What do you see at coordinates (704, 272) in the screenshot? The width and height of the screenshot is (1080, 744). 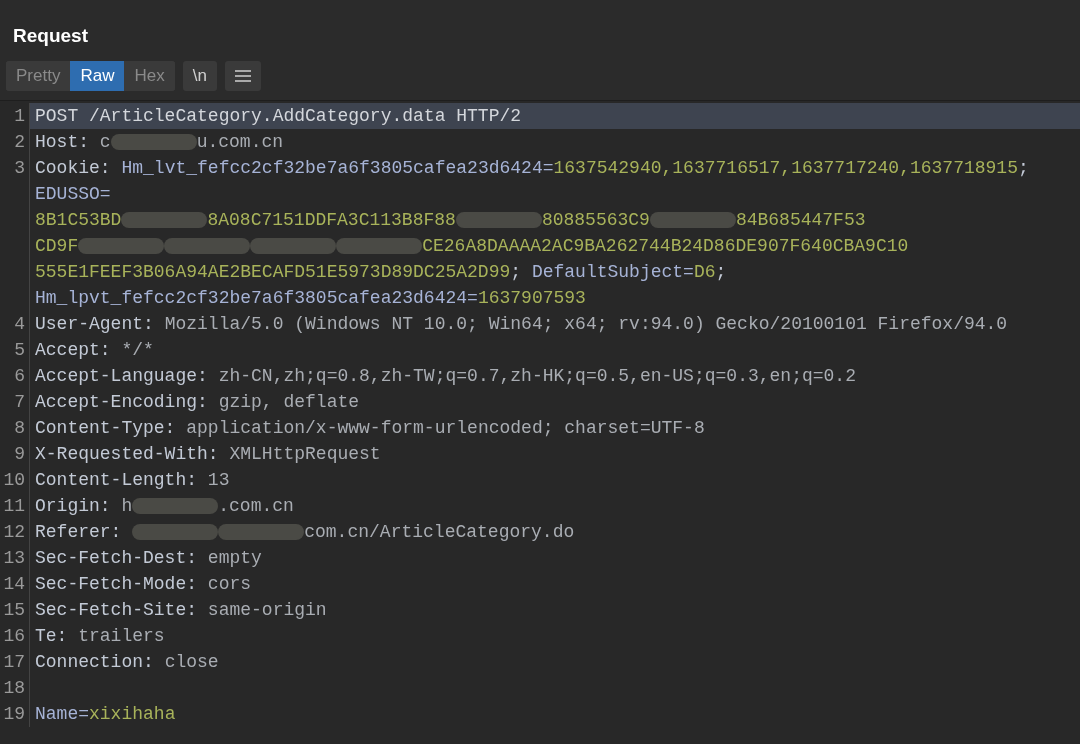 I see `code-text: D6` at bounding box center [704, 272].